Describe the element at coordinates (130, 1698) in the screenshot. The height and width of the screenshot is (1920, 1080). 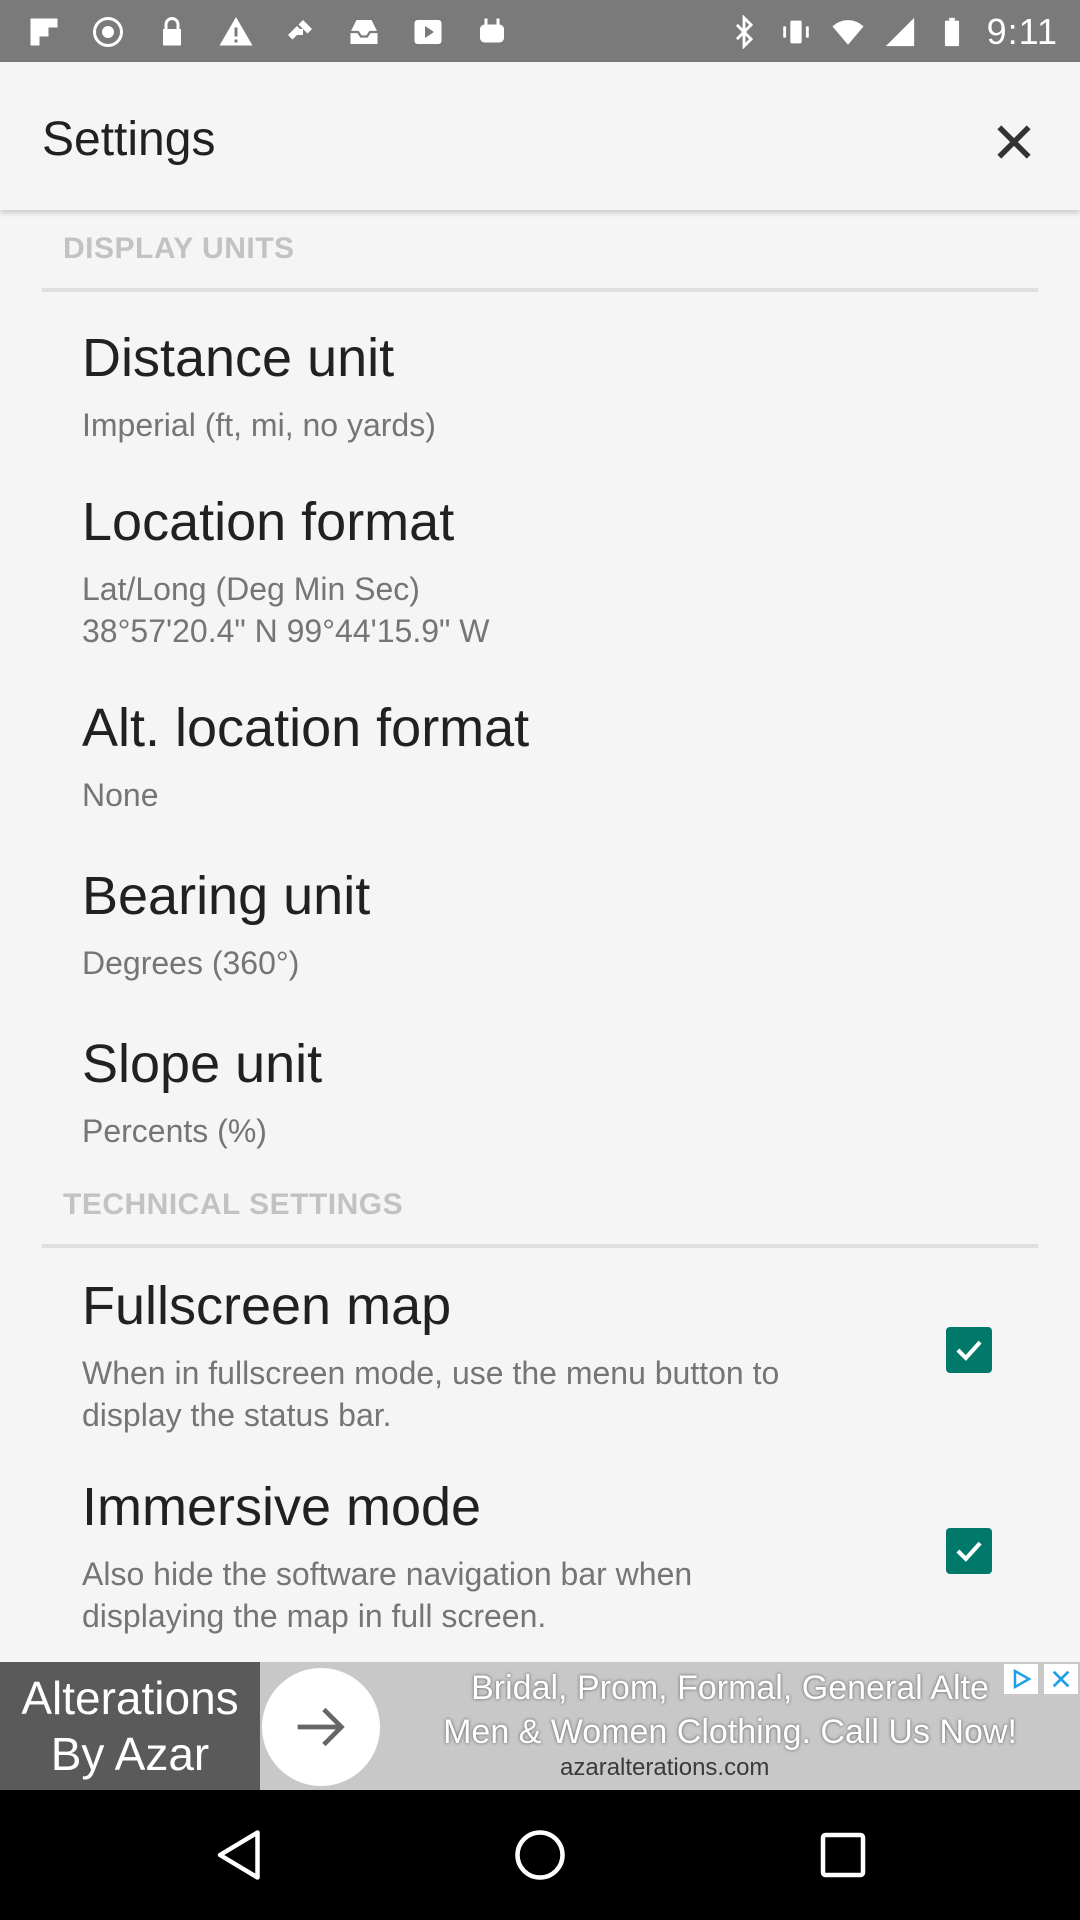
I see `ad-brand-line: Alterations` at that location.